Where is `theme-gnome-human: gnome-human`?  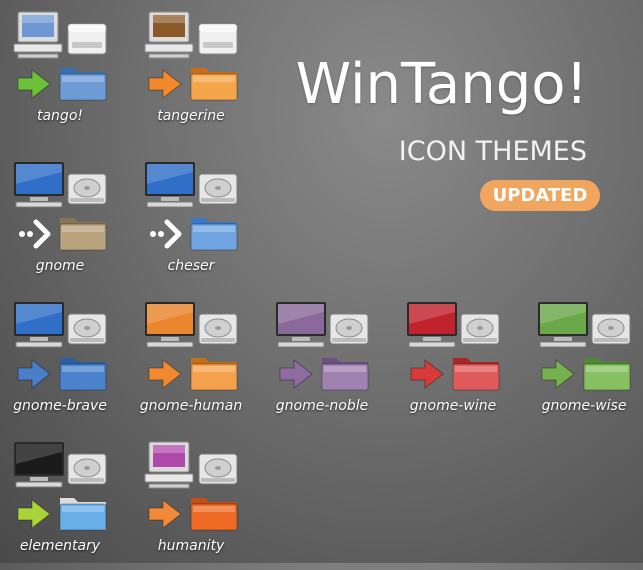
theme-gnome-human: gnome-human is located at coordinates (191, 365).